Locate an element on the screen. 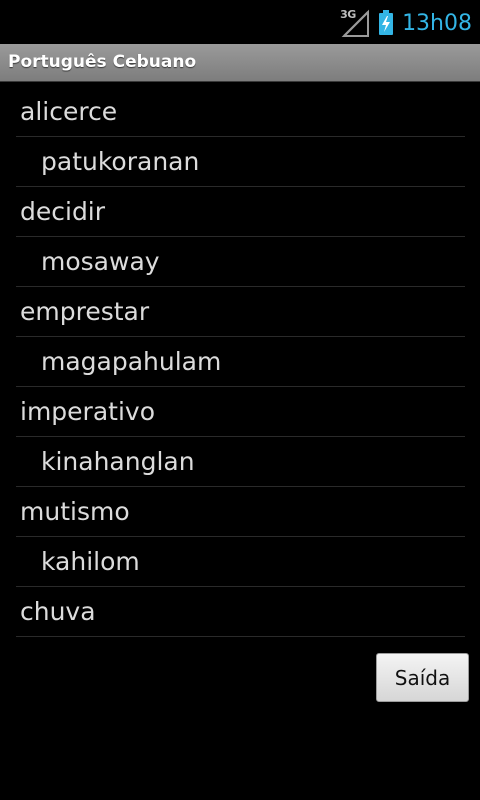 The image size is (480, 800). battery-charging-icon is located at coordinates (386, 22).